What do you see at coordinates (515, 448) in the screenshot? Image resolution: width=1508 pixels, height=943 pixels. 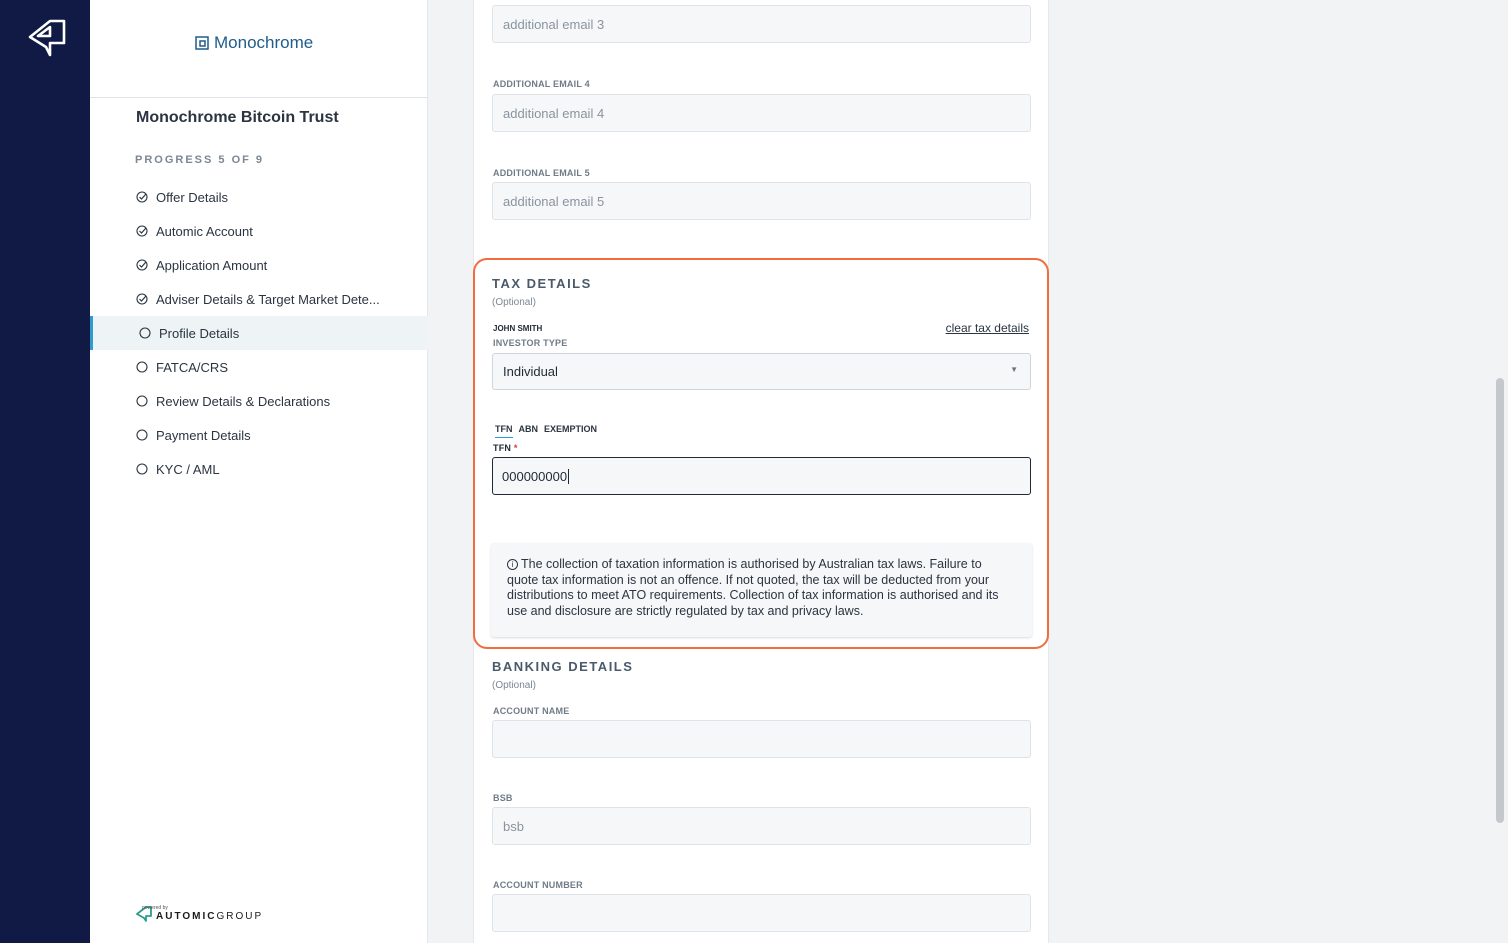 I see `required-marker: *` at bounding box center [515, 448].